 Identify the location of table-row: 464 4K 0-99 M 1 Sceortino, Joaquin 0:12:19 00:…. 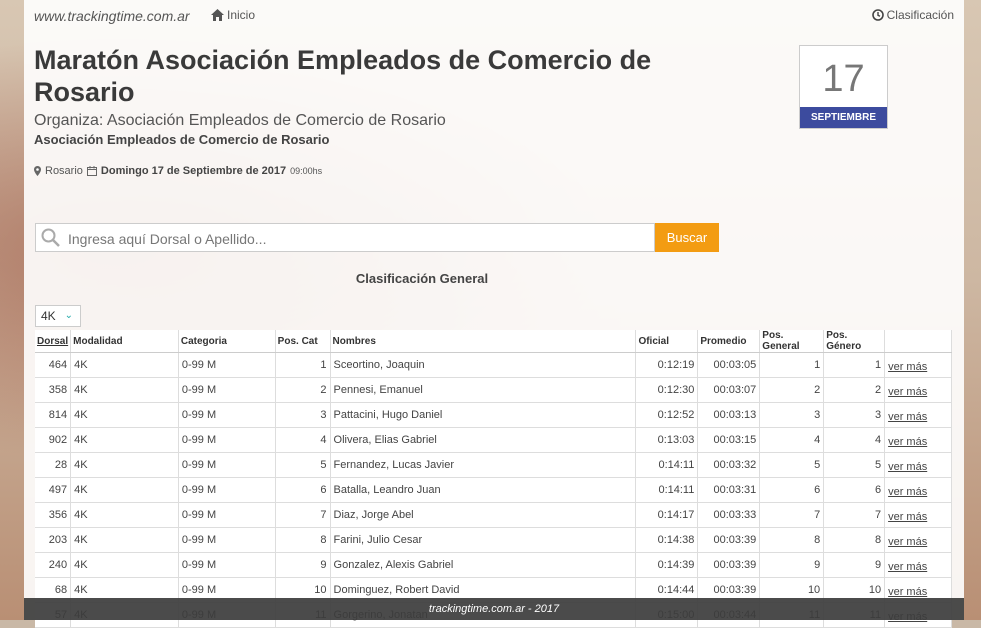
(493, 365).